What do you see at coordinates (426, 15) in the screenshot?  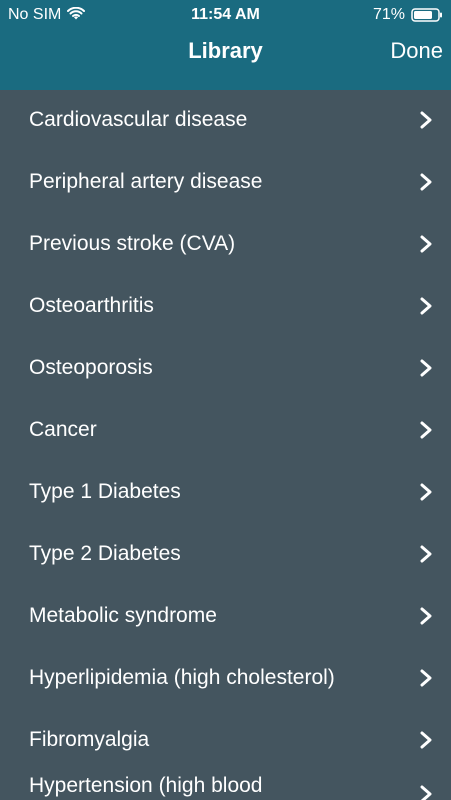 I see `battery-icon` at bounding box center [426, 15].